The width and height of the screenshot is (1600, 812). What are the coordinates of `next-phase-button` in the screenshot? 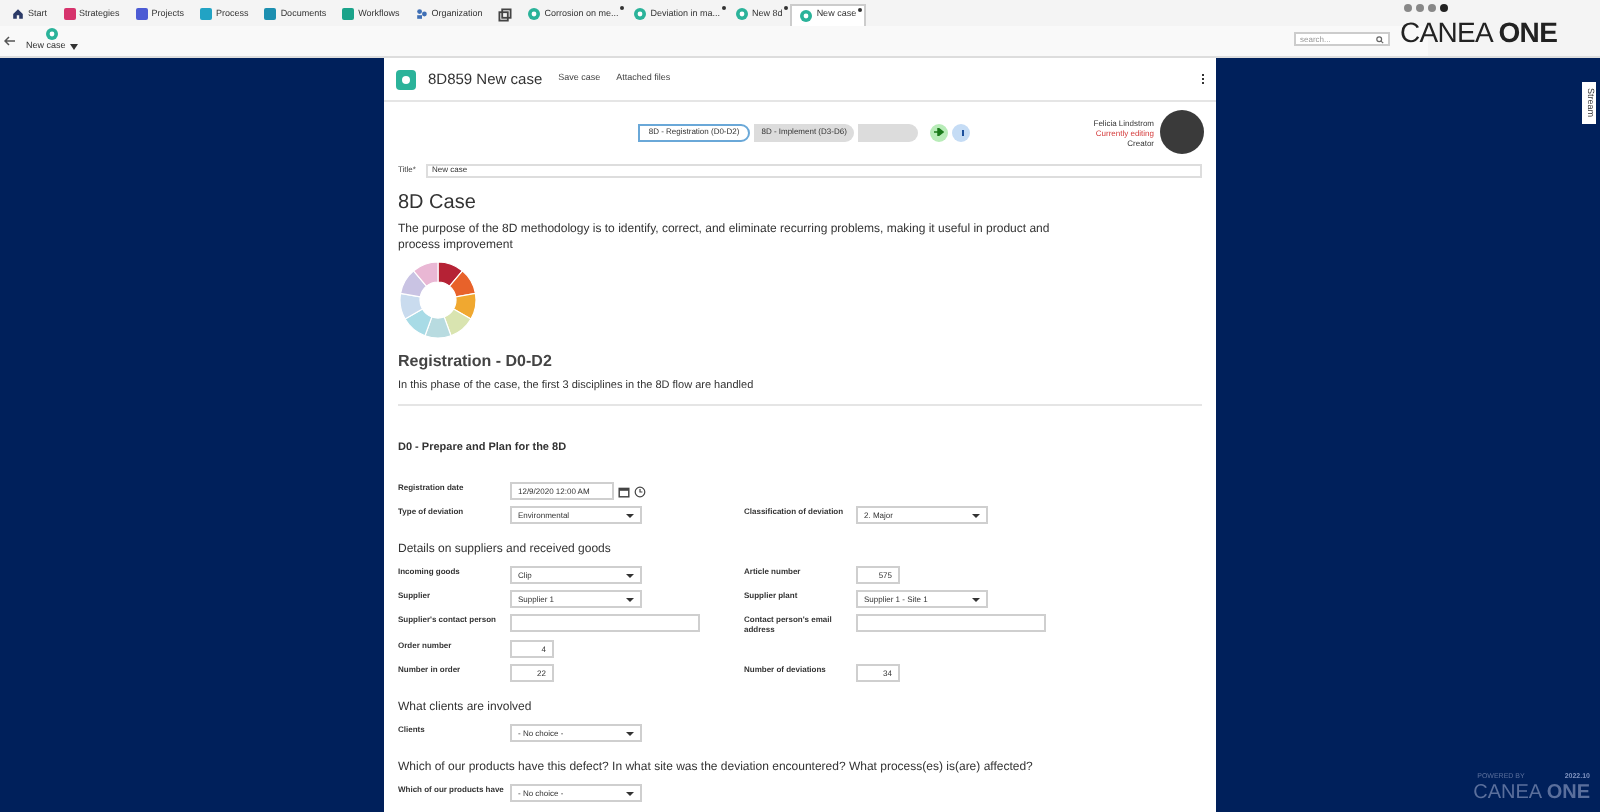 It's located at (939, 132).